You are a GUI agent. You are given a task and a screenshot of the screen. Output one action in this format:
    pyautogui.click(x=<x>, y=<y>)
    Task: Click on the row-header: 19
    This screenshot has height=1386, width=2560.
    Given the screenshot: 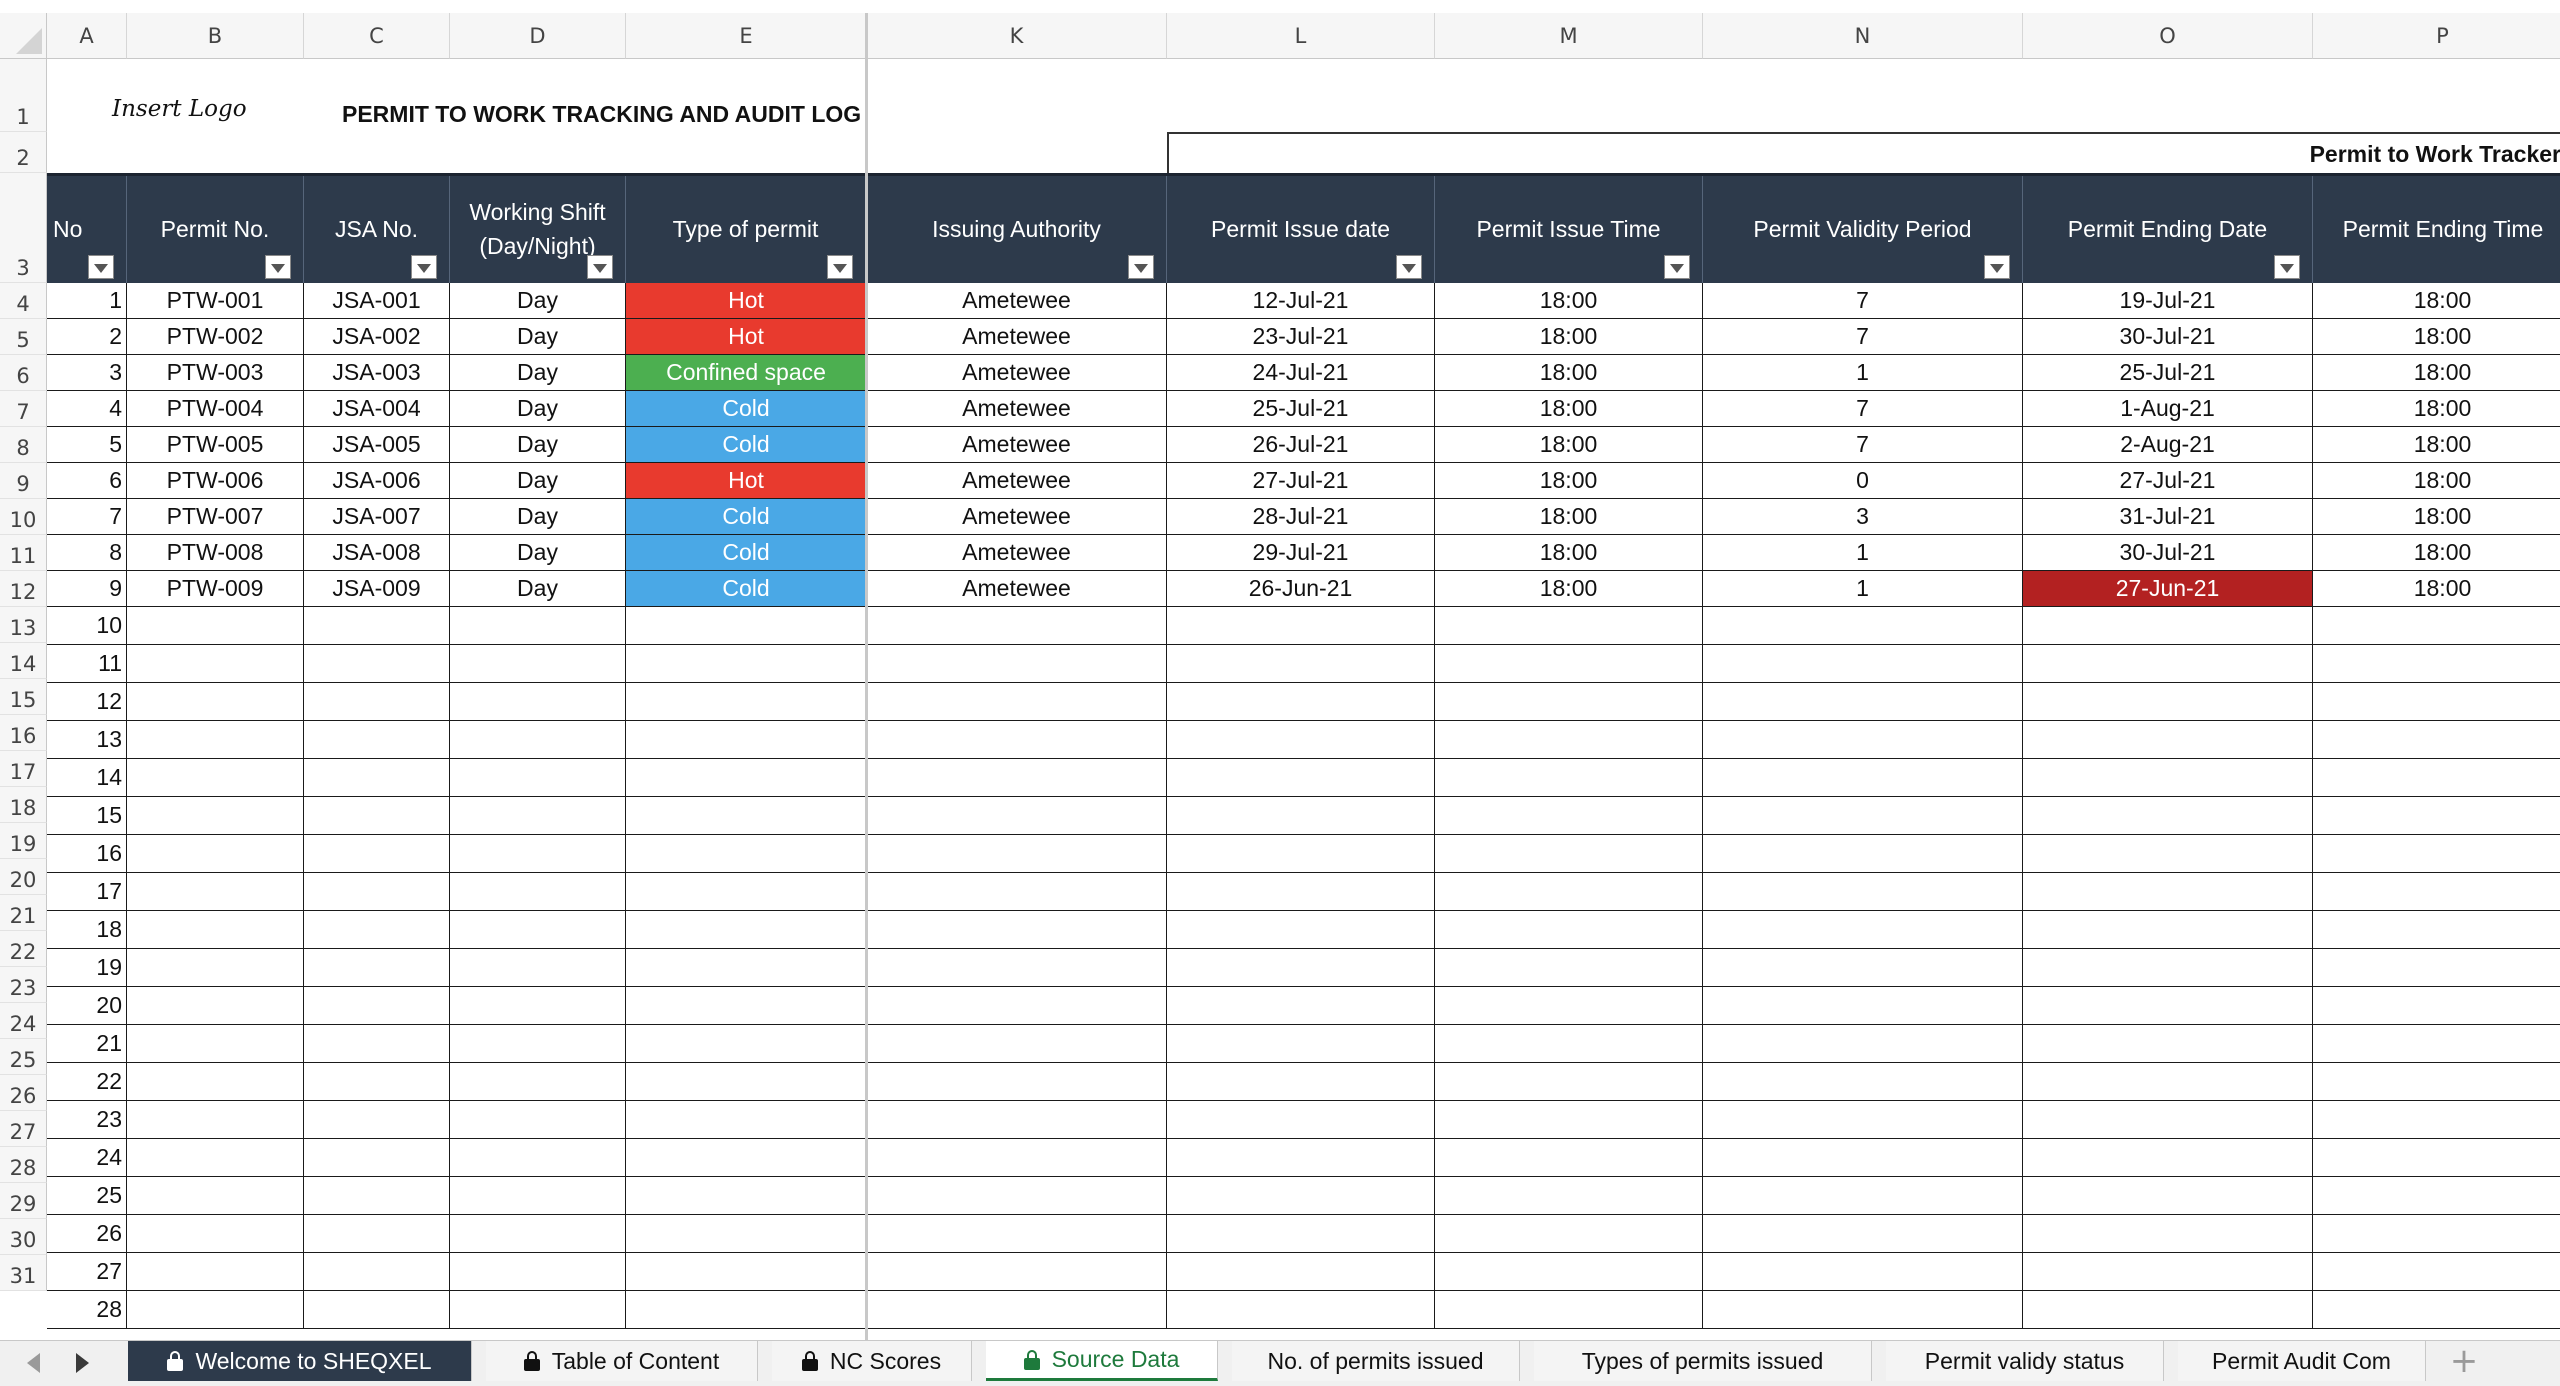 What is the action you would take?
    pyautogui.click(x=23, y=841)
    